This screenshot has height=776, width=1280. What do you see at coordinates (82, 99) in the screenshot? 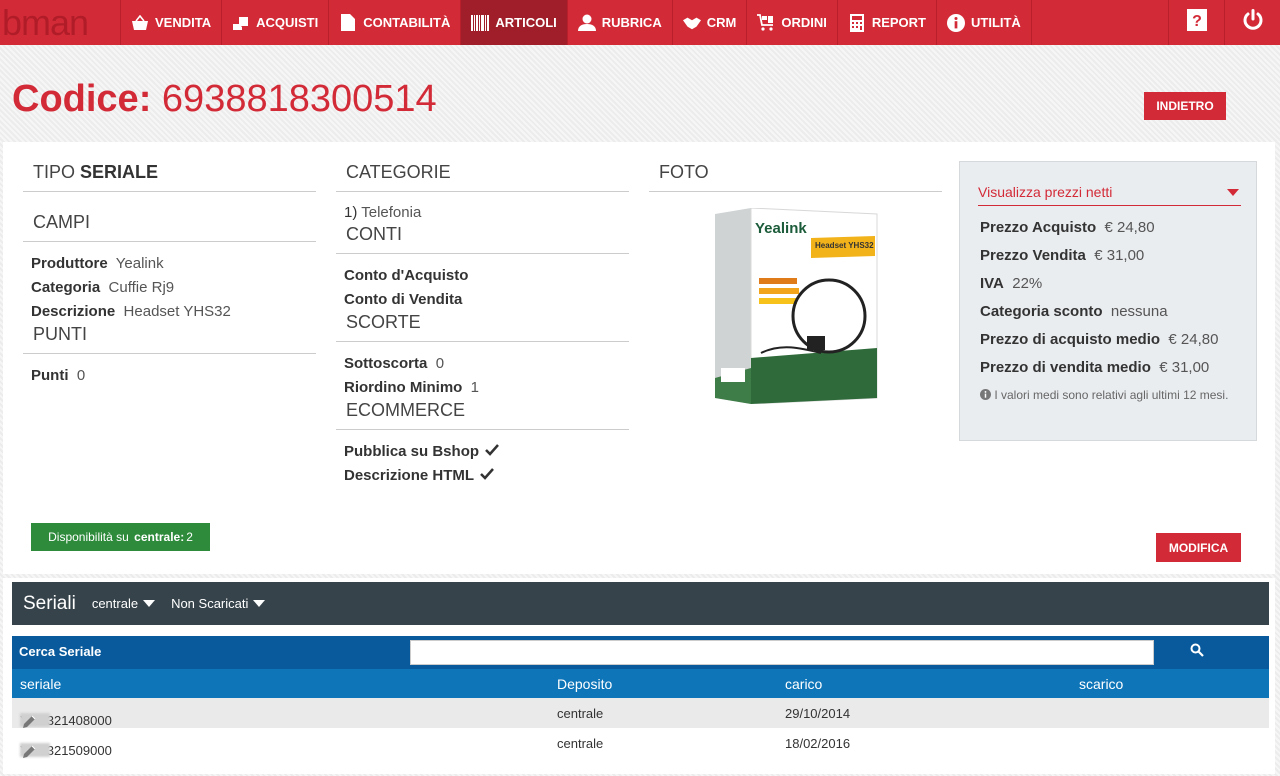
I see `codice-label: Codice:` at bounding box center [82, 99].